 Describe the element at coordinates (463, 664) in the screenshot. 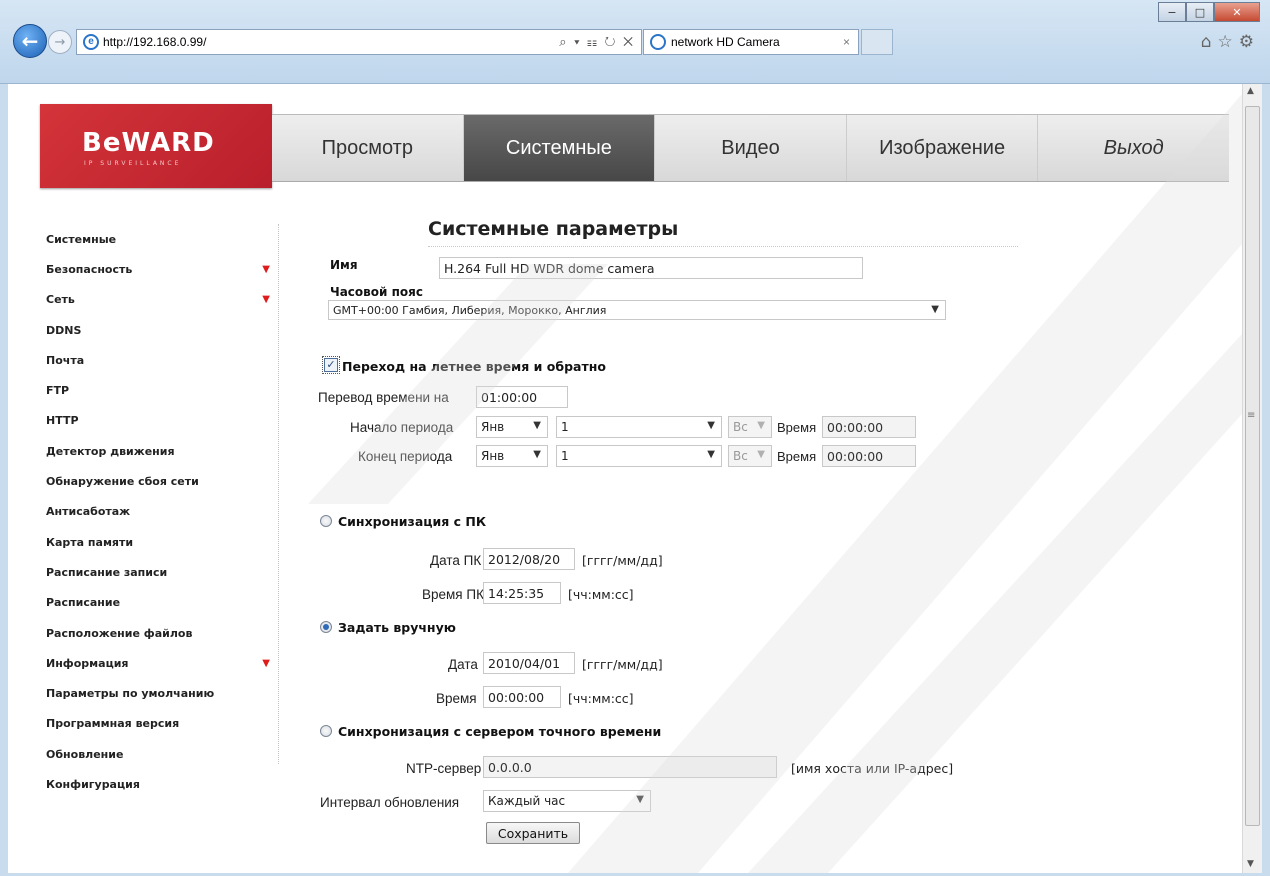

I see `manual-date-label: Дата` at that location.